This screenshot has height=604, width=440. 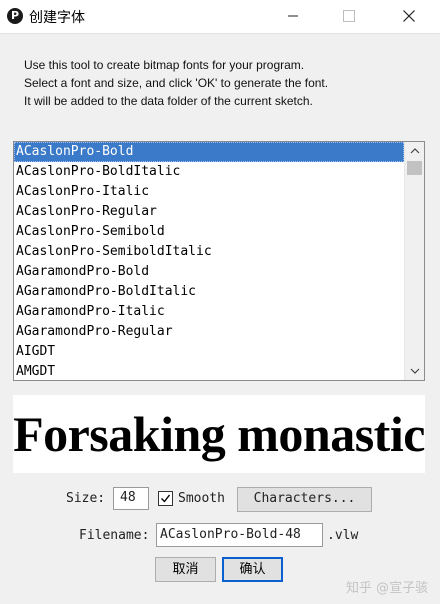 I want to click on minimize-icon, so click(x=293, y=16).